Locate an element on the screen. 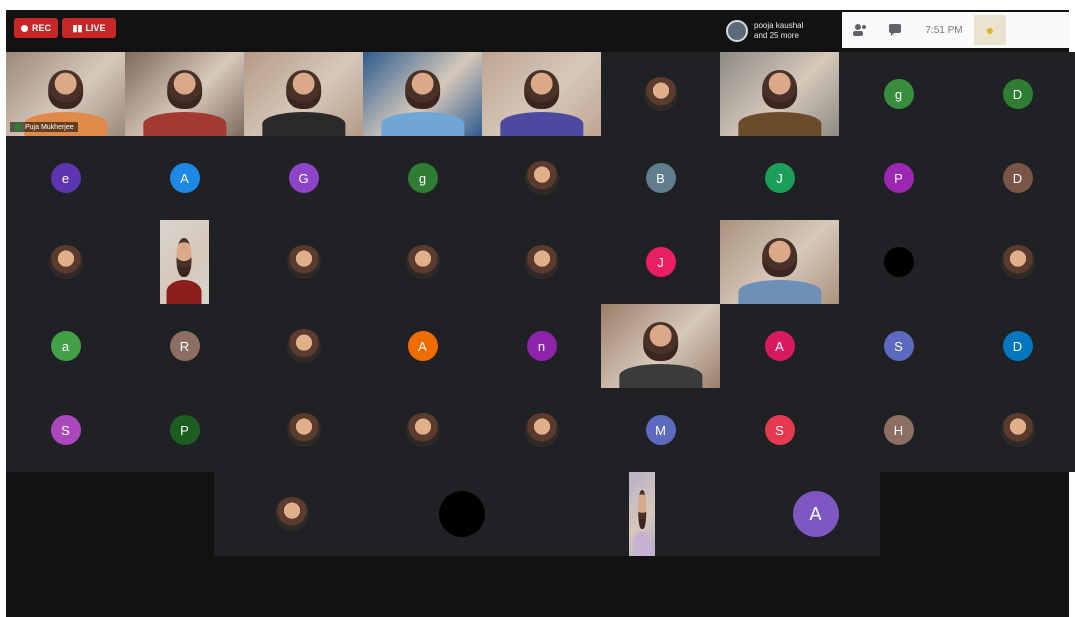 The image size is (1075, 617). participant-avatar: S is located at coordinates (65, 430).